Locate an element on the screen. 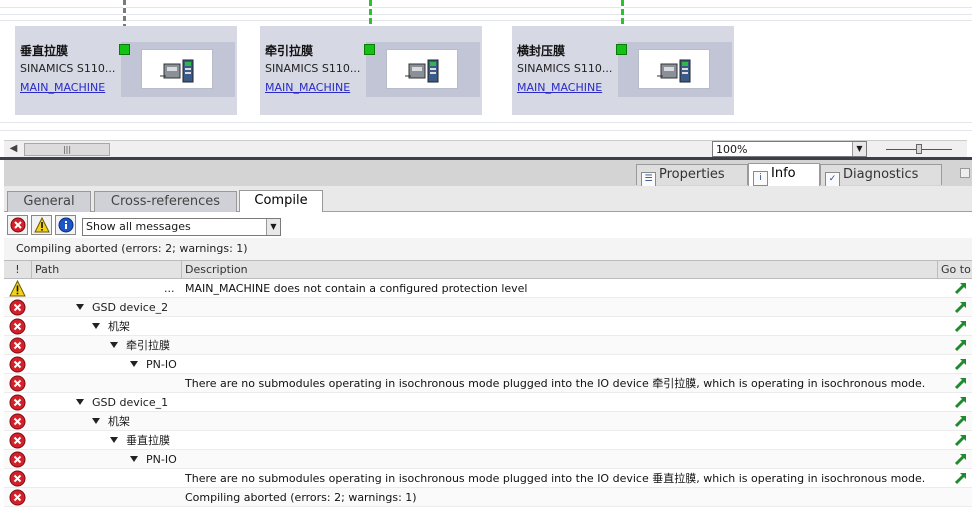 The height and width of the screenshot is (526, 972). device-card-2: 牵引拉膜 SINAMICS S110... MAIN_MACHINE is located at coordinates (371, 70).